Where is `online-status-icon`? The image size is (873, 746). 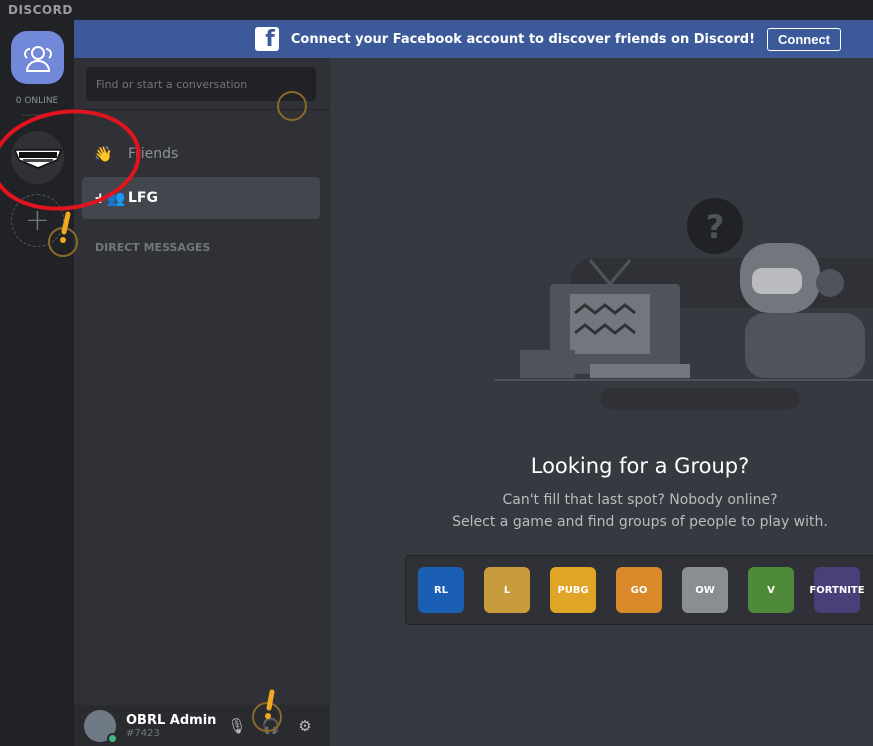
online-status-icon is located at coordinates (112, 738).